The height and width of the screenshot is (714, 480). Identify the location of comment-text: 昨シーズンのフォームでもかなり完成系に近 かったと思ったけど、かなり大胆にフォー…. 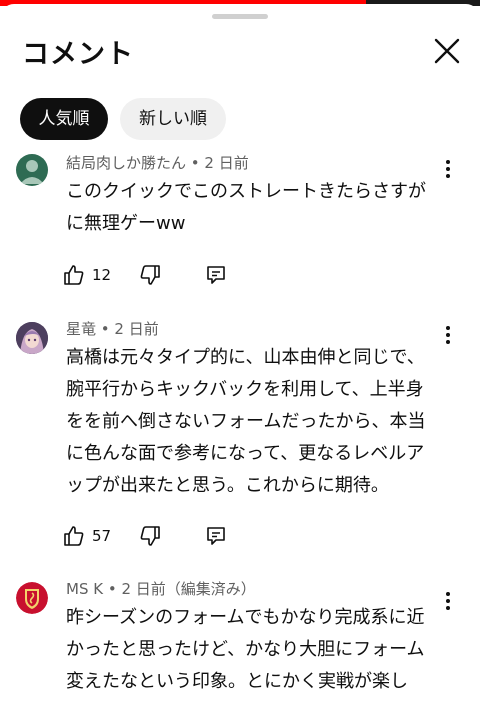
(245, 649).